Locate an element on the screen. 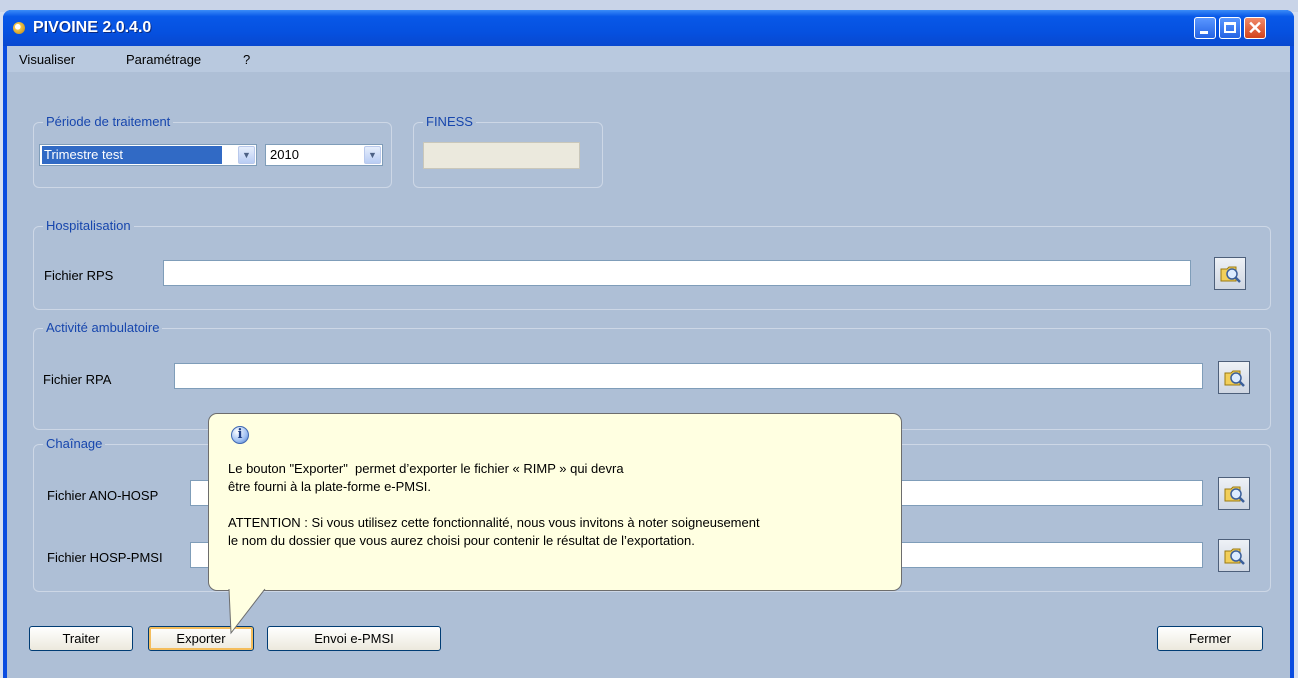 The image size is (1298, 678). minimize-icon is located at coordinates (1204, 32).